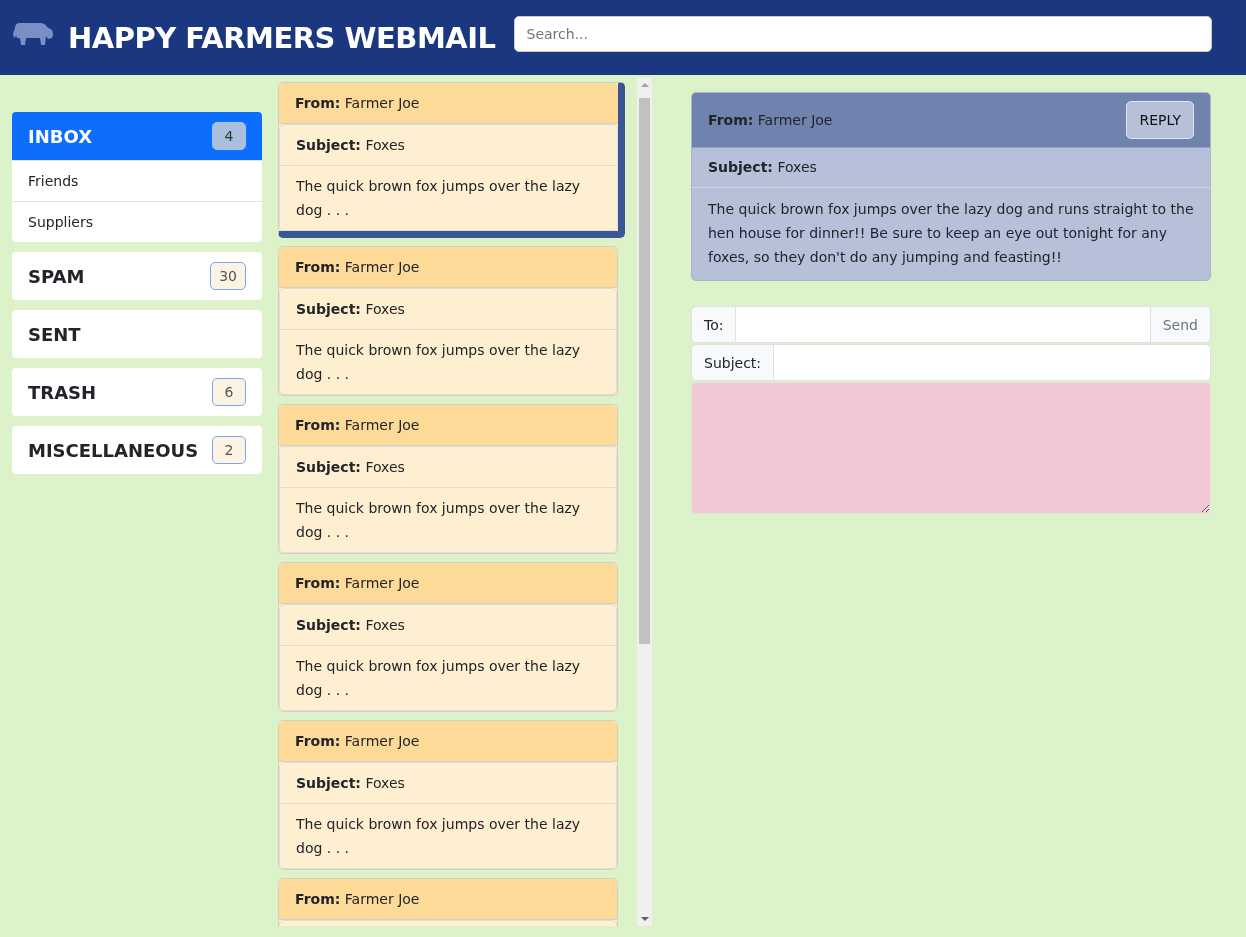  I want to click on count-badge: 6, so click(229, 392).